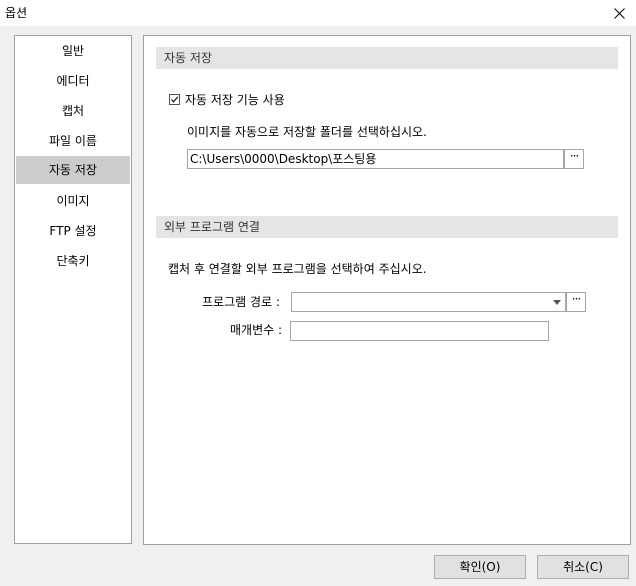  What do you see at coordinates (375, 159) in the screenshot?
I see `autosave-folder-input: C:\Users\0000\Desktop\포스팅용` at bounding box center [375, 159].